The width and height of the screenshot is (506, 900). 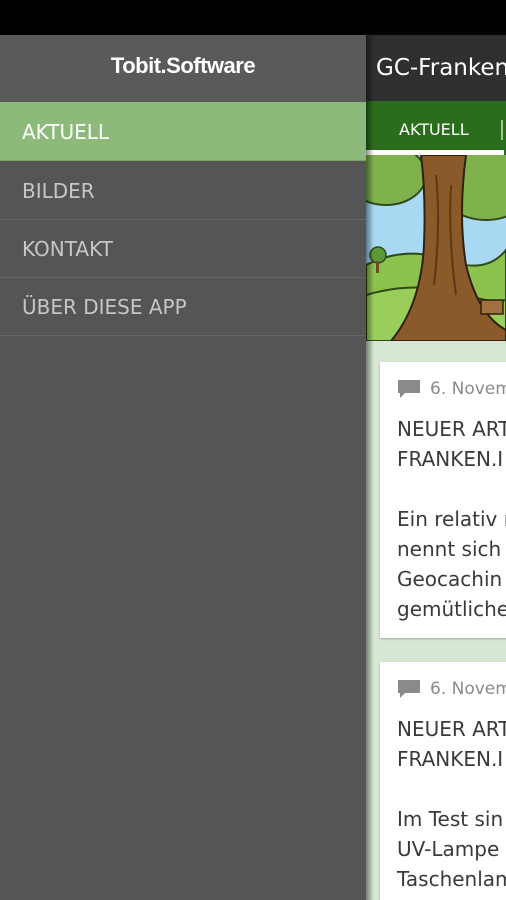 What do you see at coordinates (66, 132) in the screenshot?
I see `nav-item-label: AKTUELL` at bounding box center [66, 132].